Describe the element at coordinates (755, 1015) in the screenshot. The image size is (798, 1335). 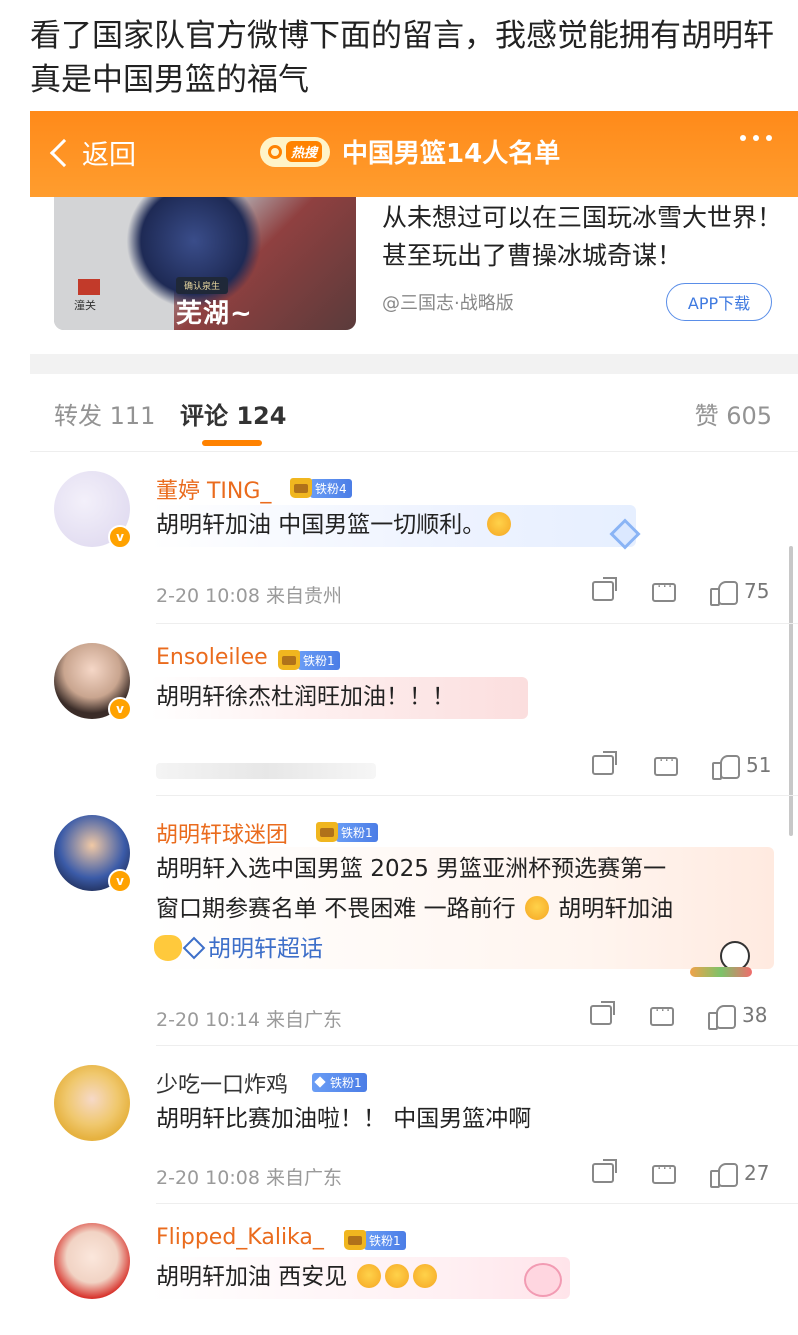
I see `like-count: 38` at that location.